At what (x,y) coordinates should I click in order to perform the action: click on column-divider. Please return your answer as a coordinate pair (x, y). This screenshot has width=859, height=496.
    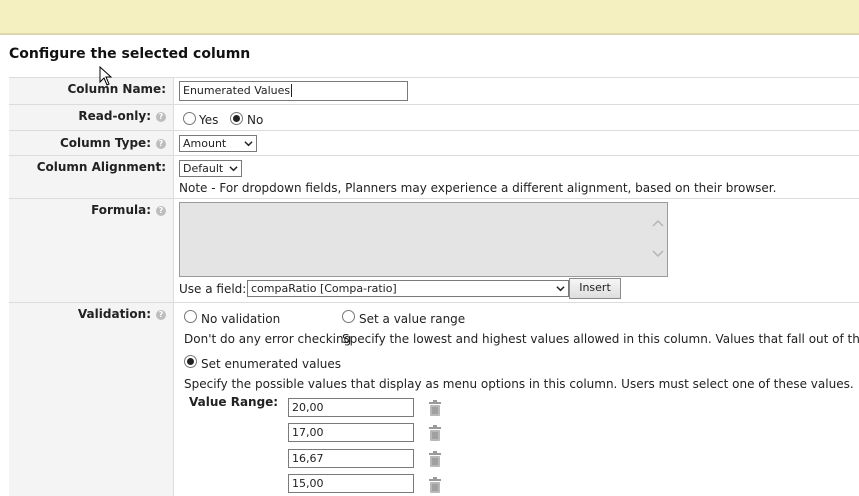
    Looking at the image, I should click on (173, 286).